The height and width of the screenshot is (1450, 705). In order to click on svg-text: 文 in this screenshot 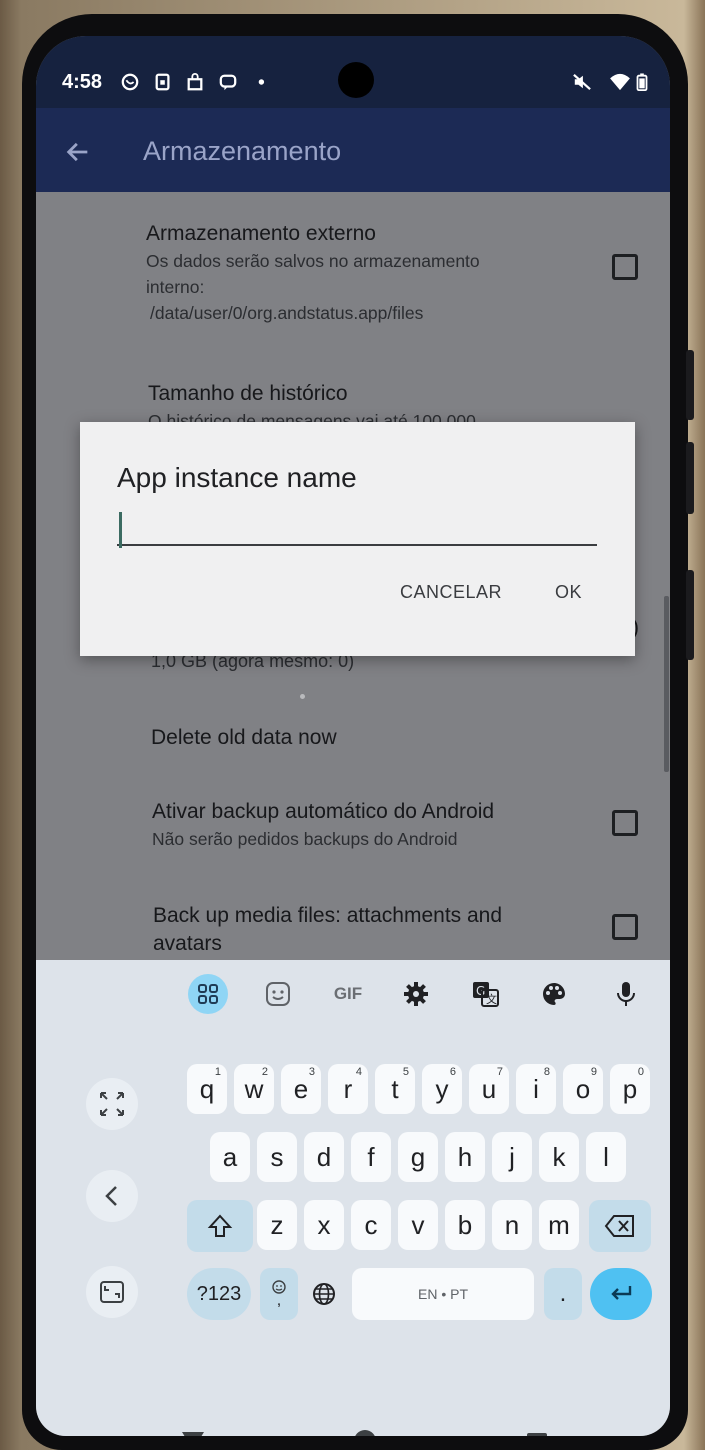, I will do `click(491, 999)`.